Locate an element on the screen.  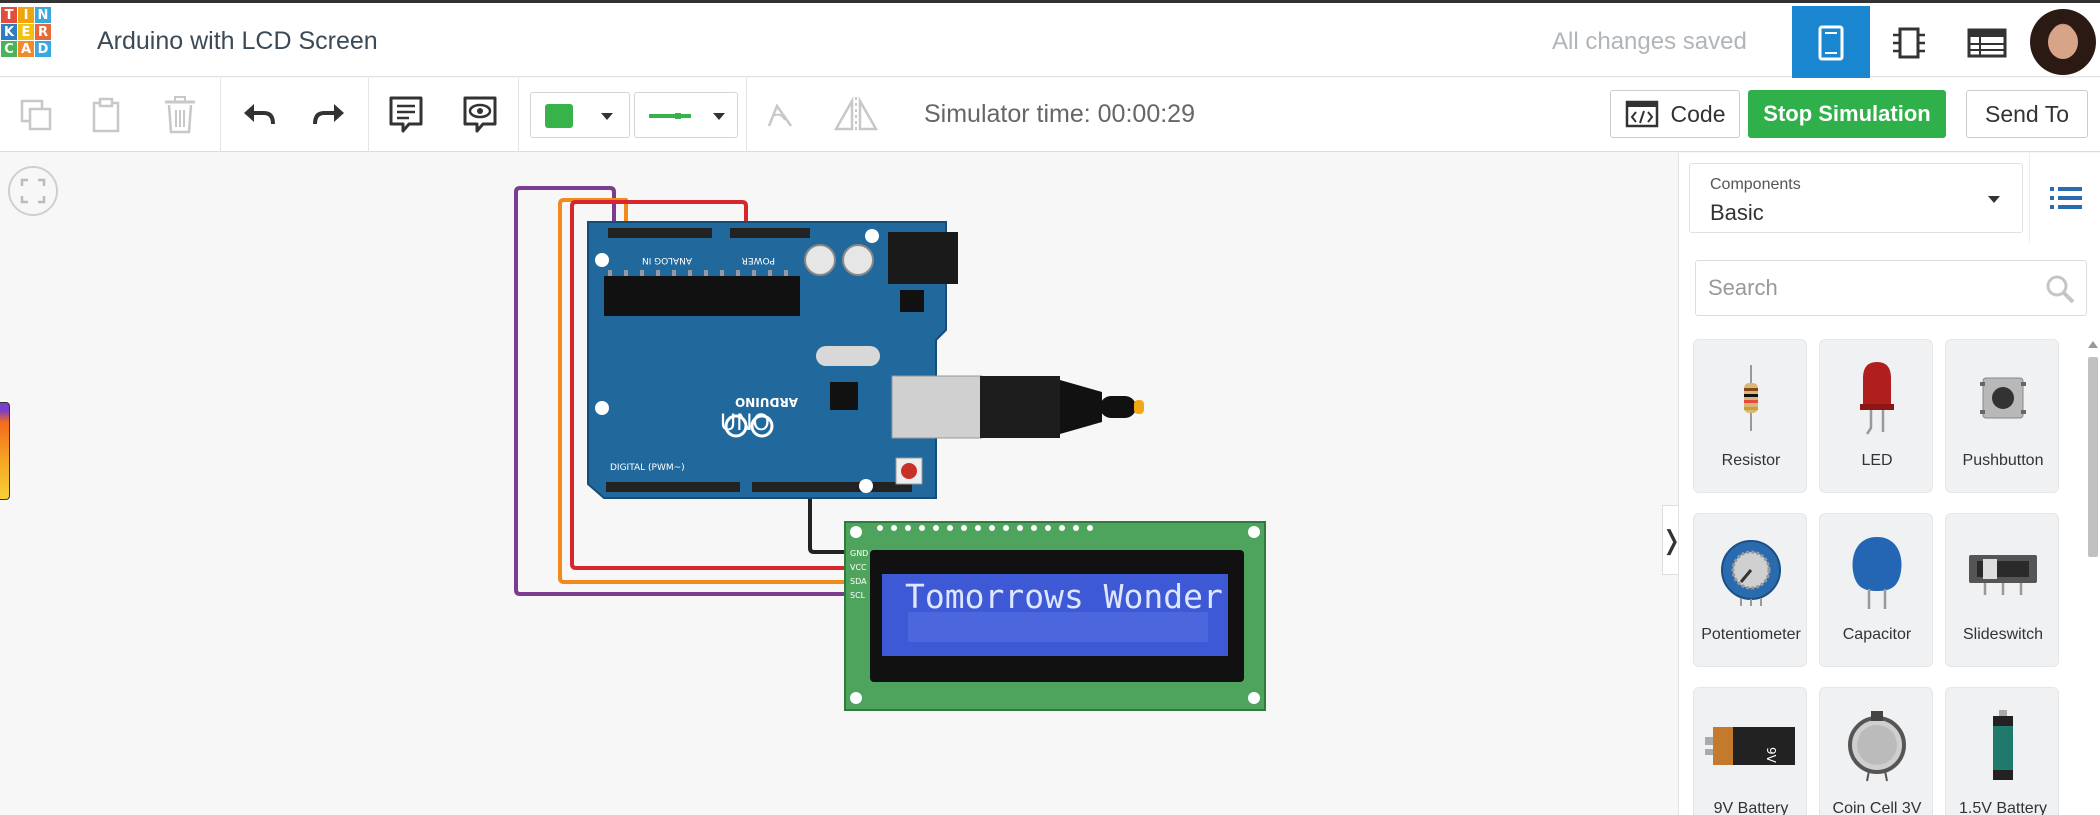
lcd-16x2-display: GND VCC SDA SCL Tomorrows Wonder is located at coordinates (1055, 616).